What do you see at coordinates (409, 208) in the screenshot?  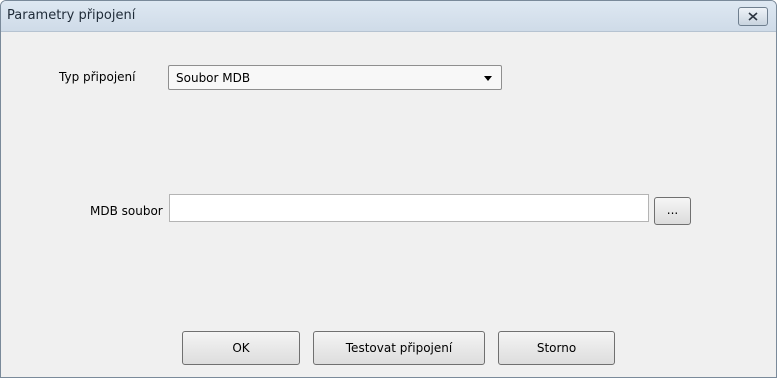 I see `mdb-file-input` at bounding box center [409, 208].